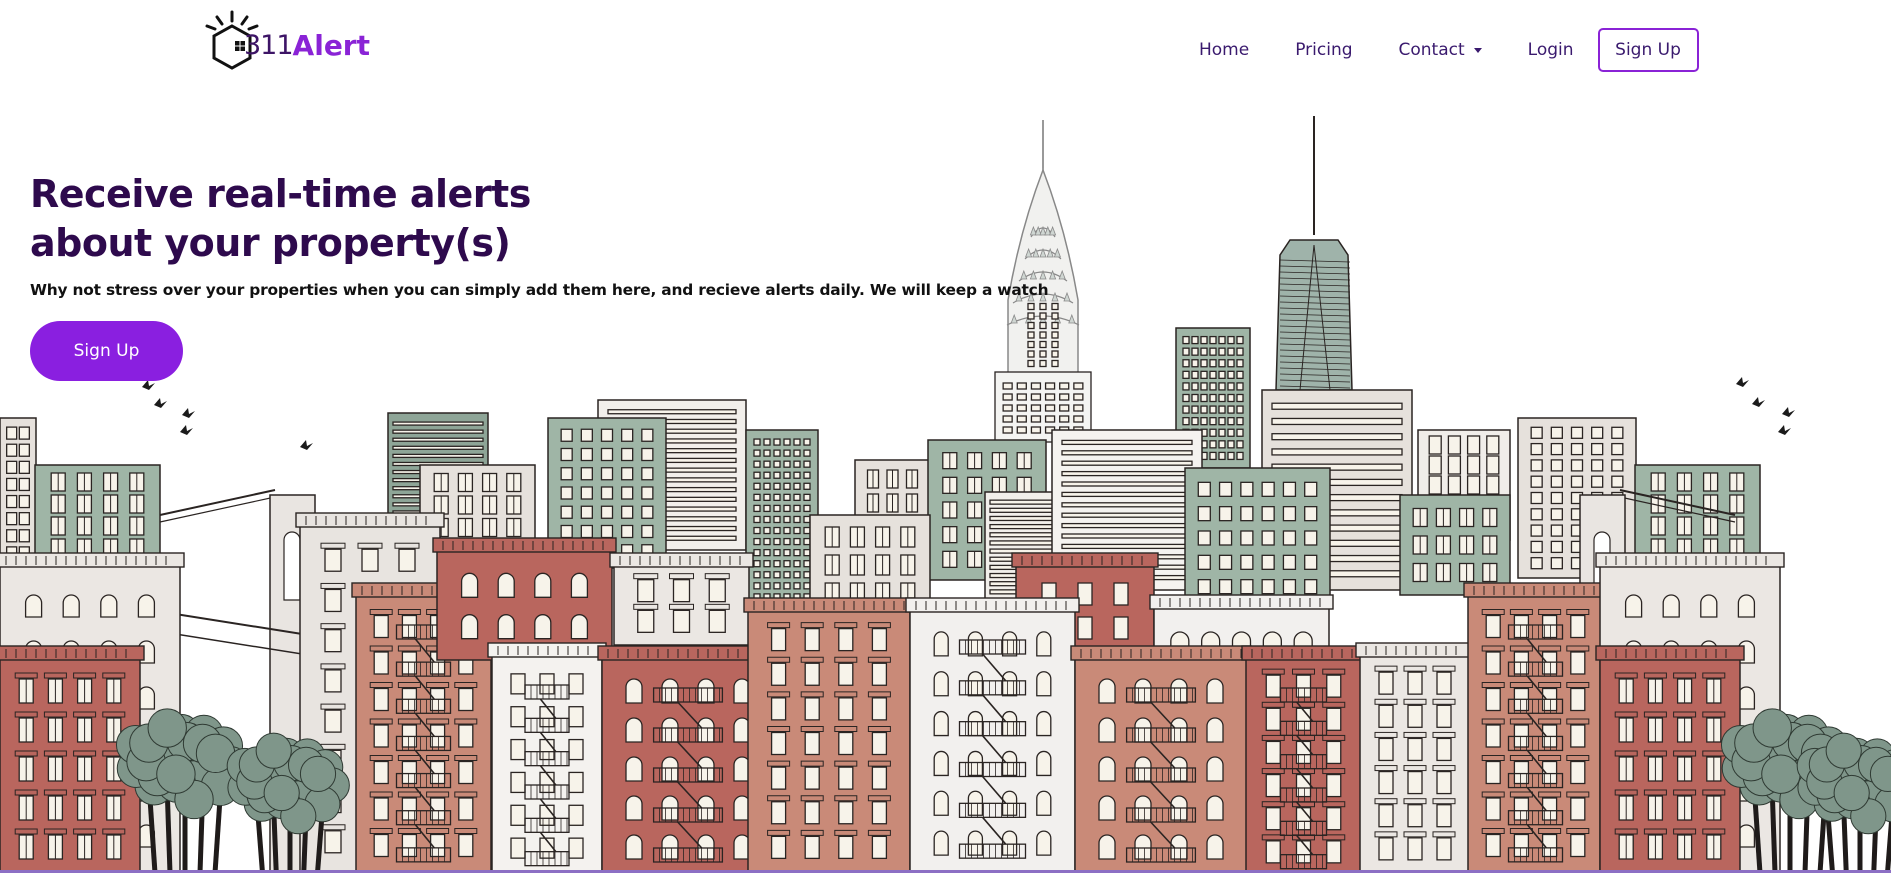 The image size is (1891, 873). What do you see at coordinates (1670, 759) in the screenshot?
I see `rowhouse-brick-right` at bounding box center [1670, 759].